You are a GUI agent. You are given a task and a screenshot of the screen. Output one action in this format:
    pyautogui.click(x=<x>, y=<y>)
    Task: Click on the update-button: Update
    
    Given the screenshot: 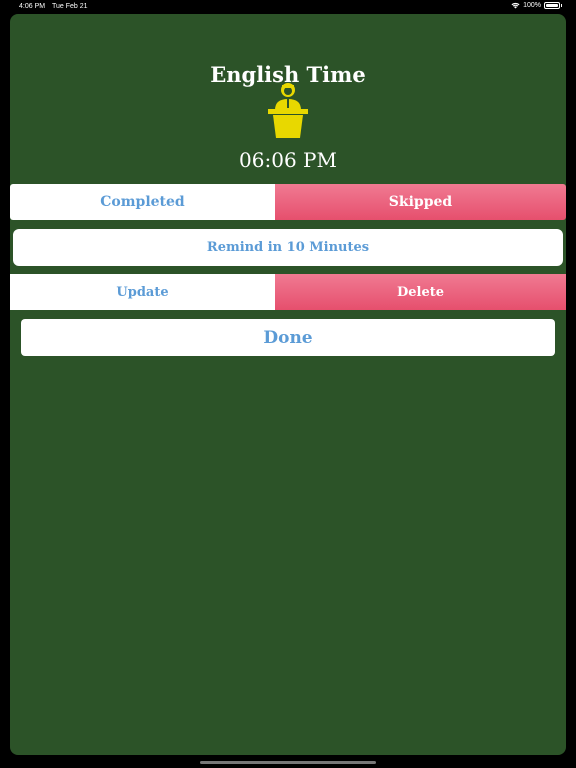 What is the action you would take?
    pyautogui.click(x=142, y=292)
    